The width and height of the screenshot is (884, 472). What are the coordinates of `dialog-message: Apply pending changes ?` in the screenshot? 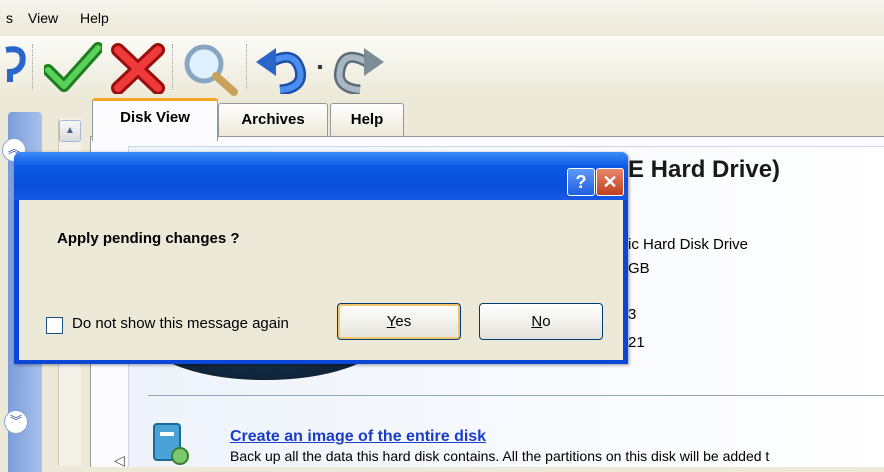 It's located at (148, 238).